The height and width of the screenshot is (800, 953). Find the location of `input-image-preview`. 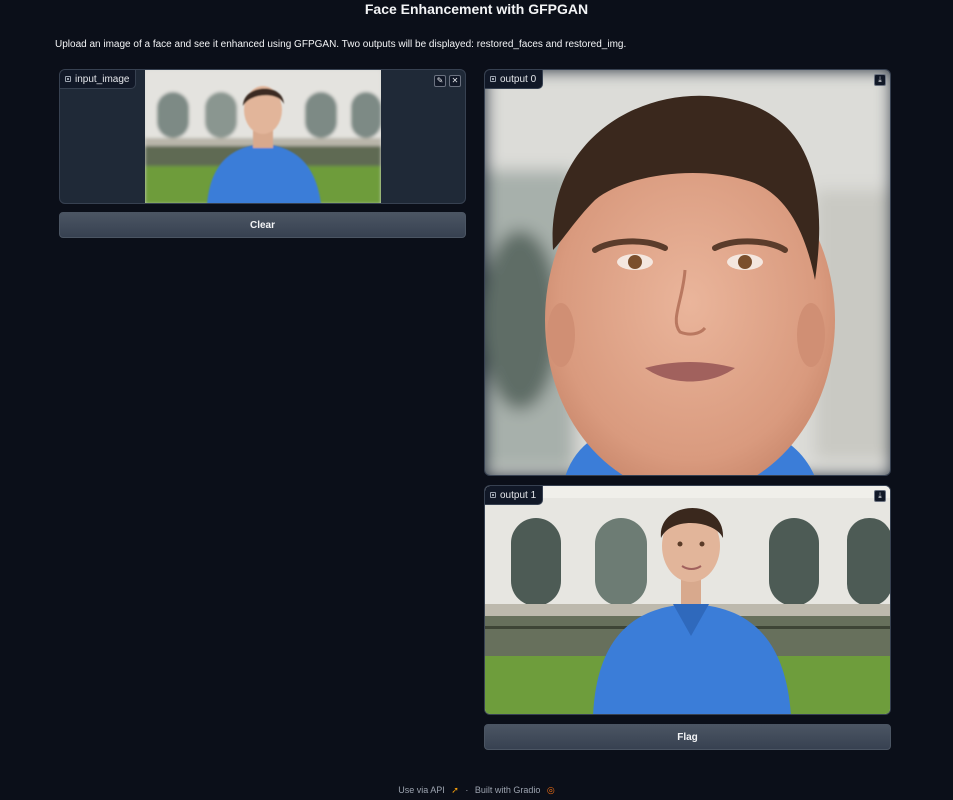

input-image-preview is located at coordinates (263, 136).